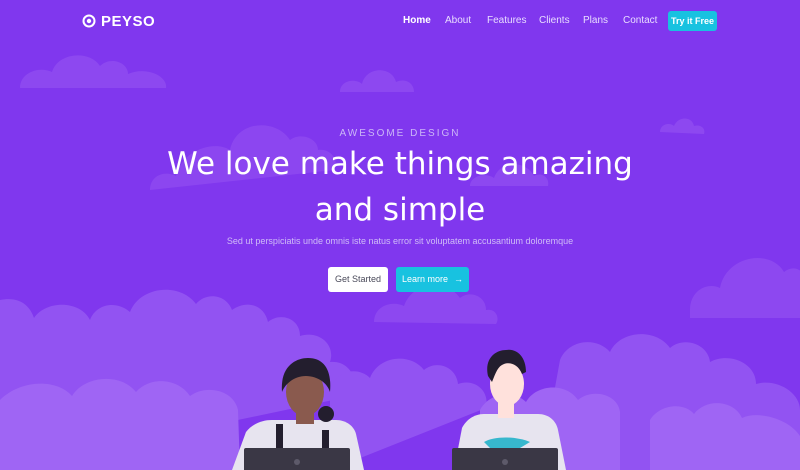 The image size is (800, 470). What do you see at coordinates (399, 409) in the screenshot?
I see `hero-illustration` at bounding box center [399, 409].